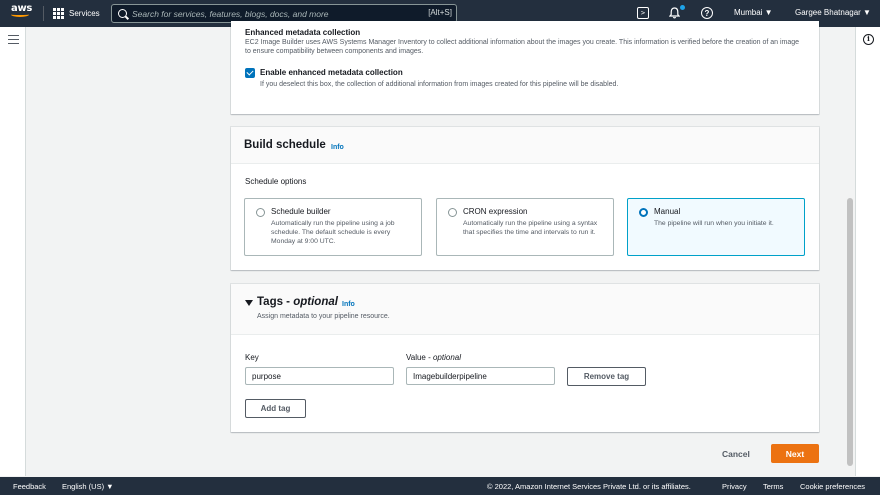 This screenshot has width=880, height=495. I want to click on scrollbar, so click(850, 251).